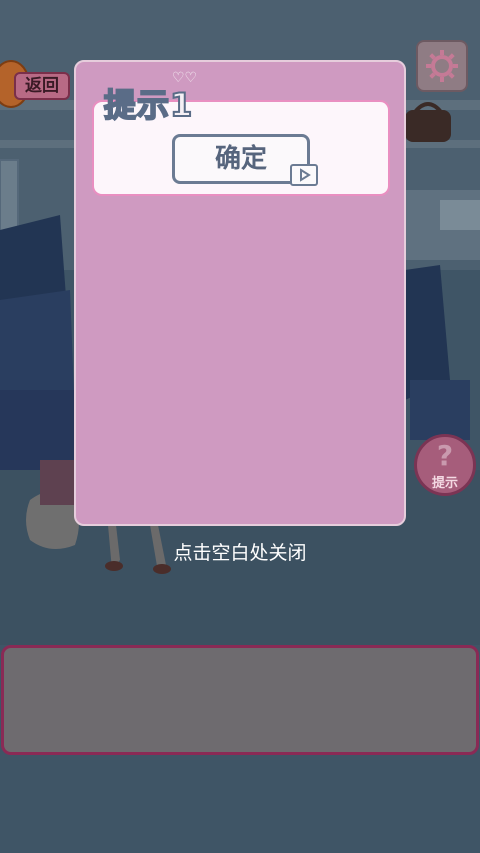 The width and height of the screenshot is (480, 853). I want to click on settings-button, so click(442, 66).